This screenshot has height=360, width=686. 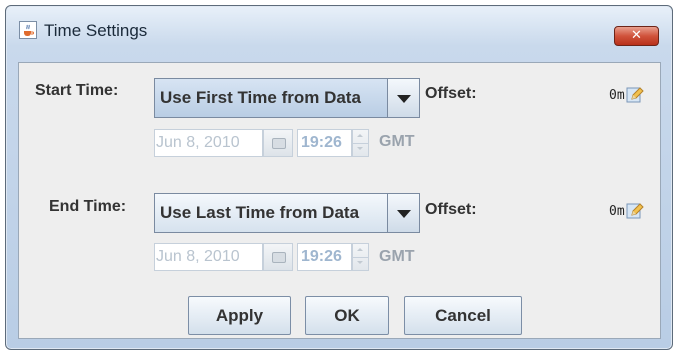 What do you see at coordinates (239, 315) in the screenshot?
I see `apply-button: Apply` at bounding box center [239, 315].